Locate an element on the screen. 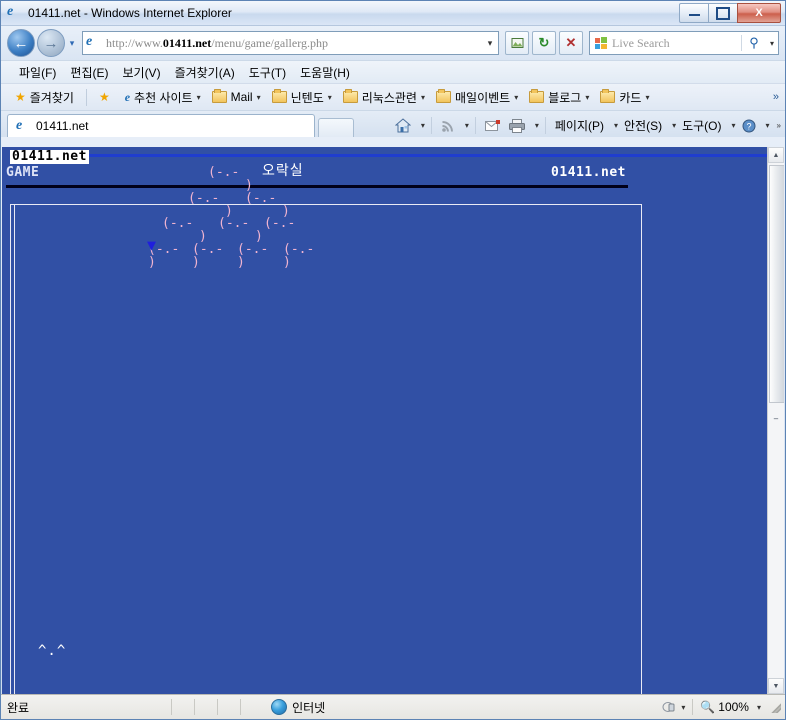 The image size is (786, 720). menu-bar: 파일(F) 편집(E) 보기(V) 즐겨찾기(A) 도구(T) 도움말(H) is located at coordinates (393, 71).